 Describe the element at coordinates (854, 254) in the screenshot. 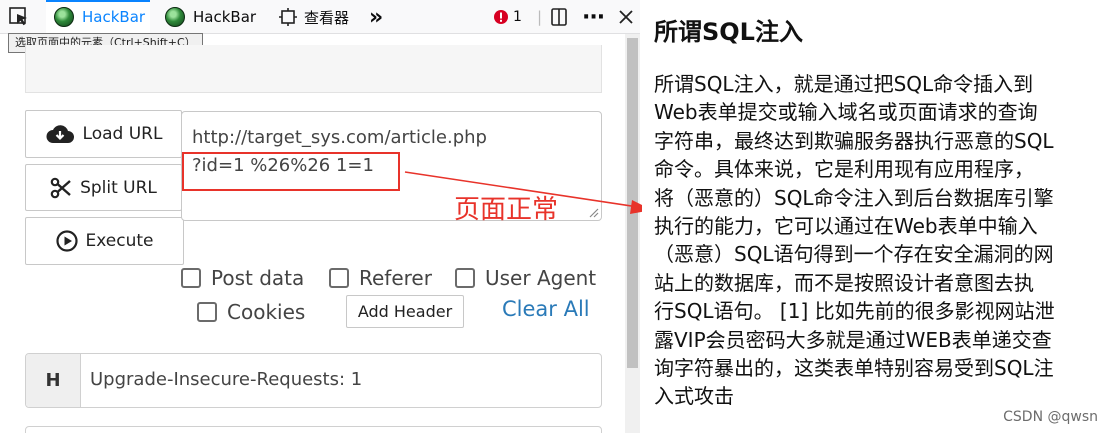

I see `article-line: （恶意）SQL语句得到一个存在安全漏洞的网` at that location.